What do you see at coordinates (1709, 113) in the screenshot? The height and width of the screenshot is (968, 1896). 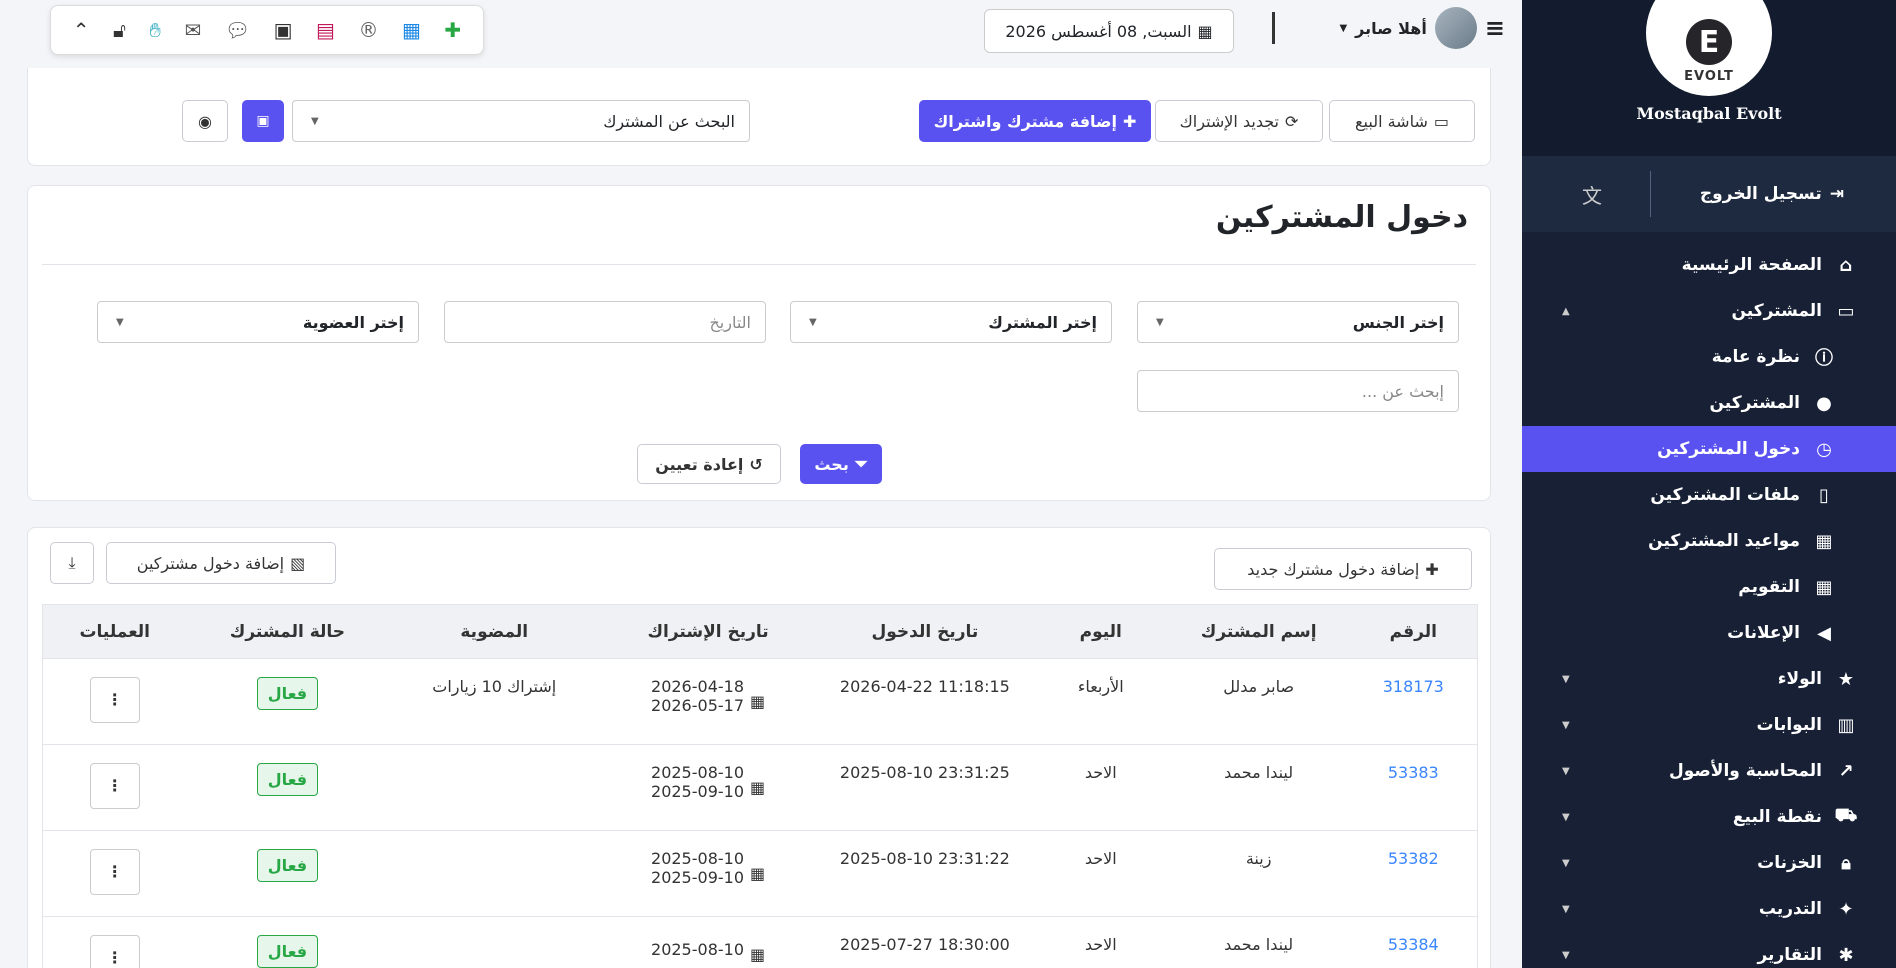 I see `brand-name: Mostaqbal Evolt` at bounding box center [1709, 113].